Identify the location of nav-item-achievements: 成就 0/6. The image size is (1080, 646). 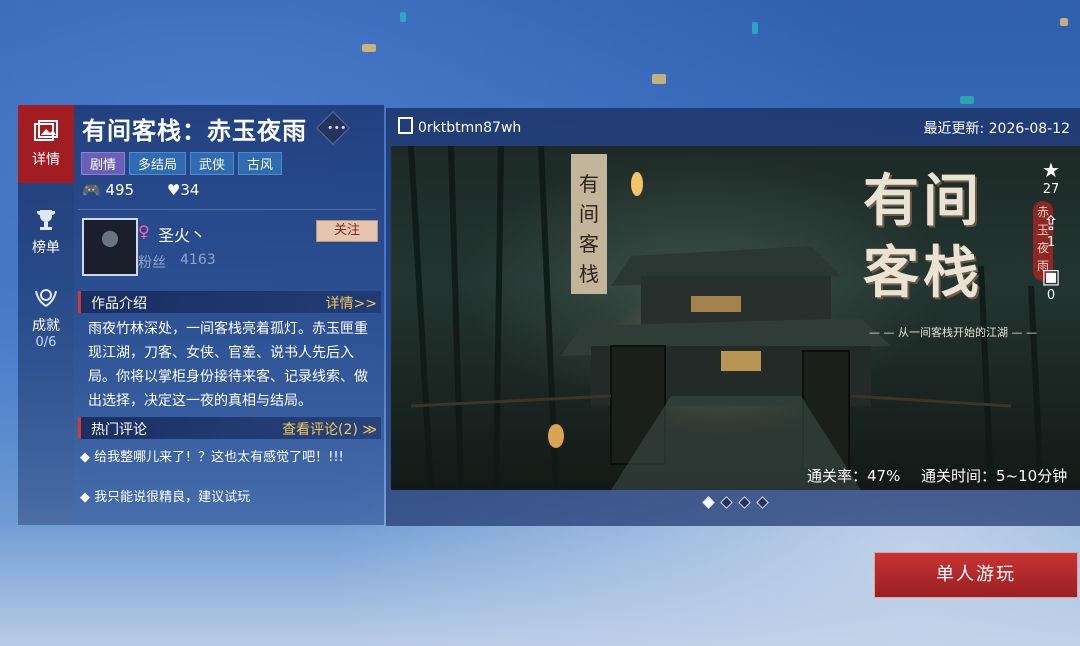
(46, 316).